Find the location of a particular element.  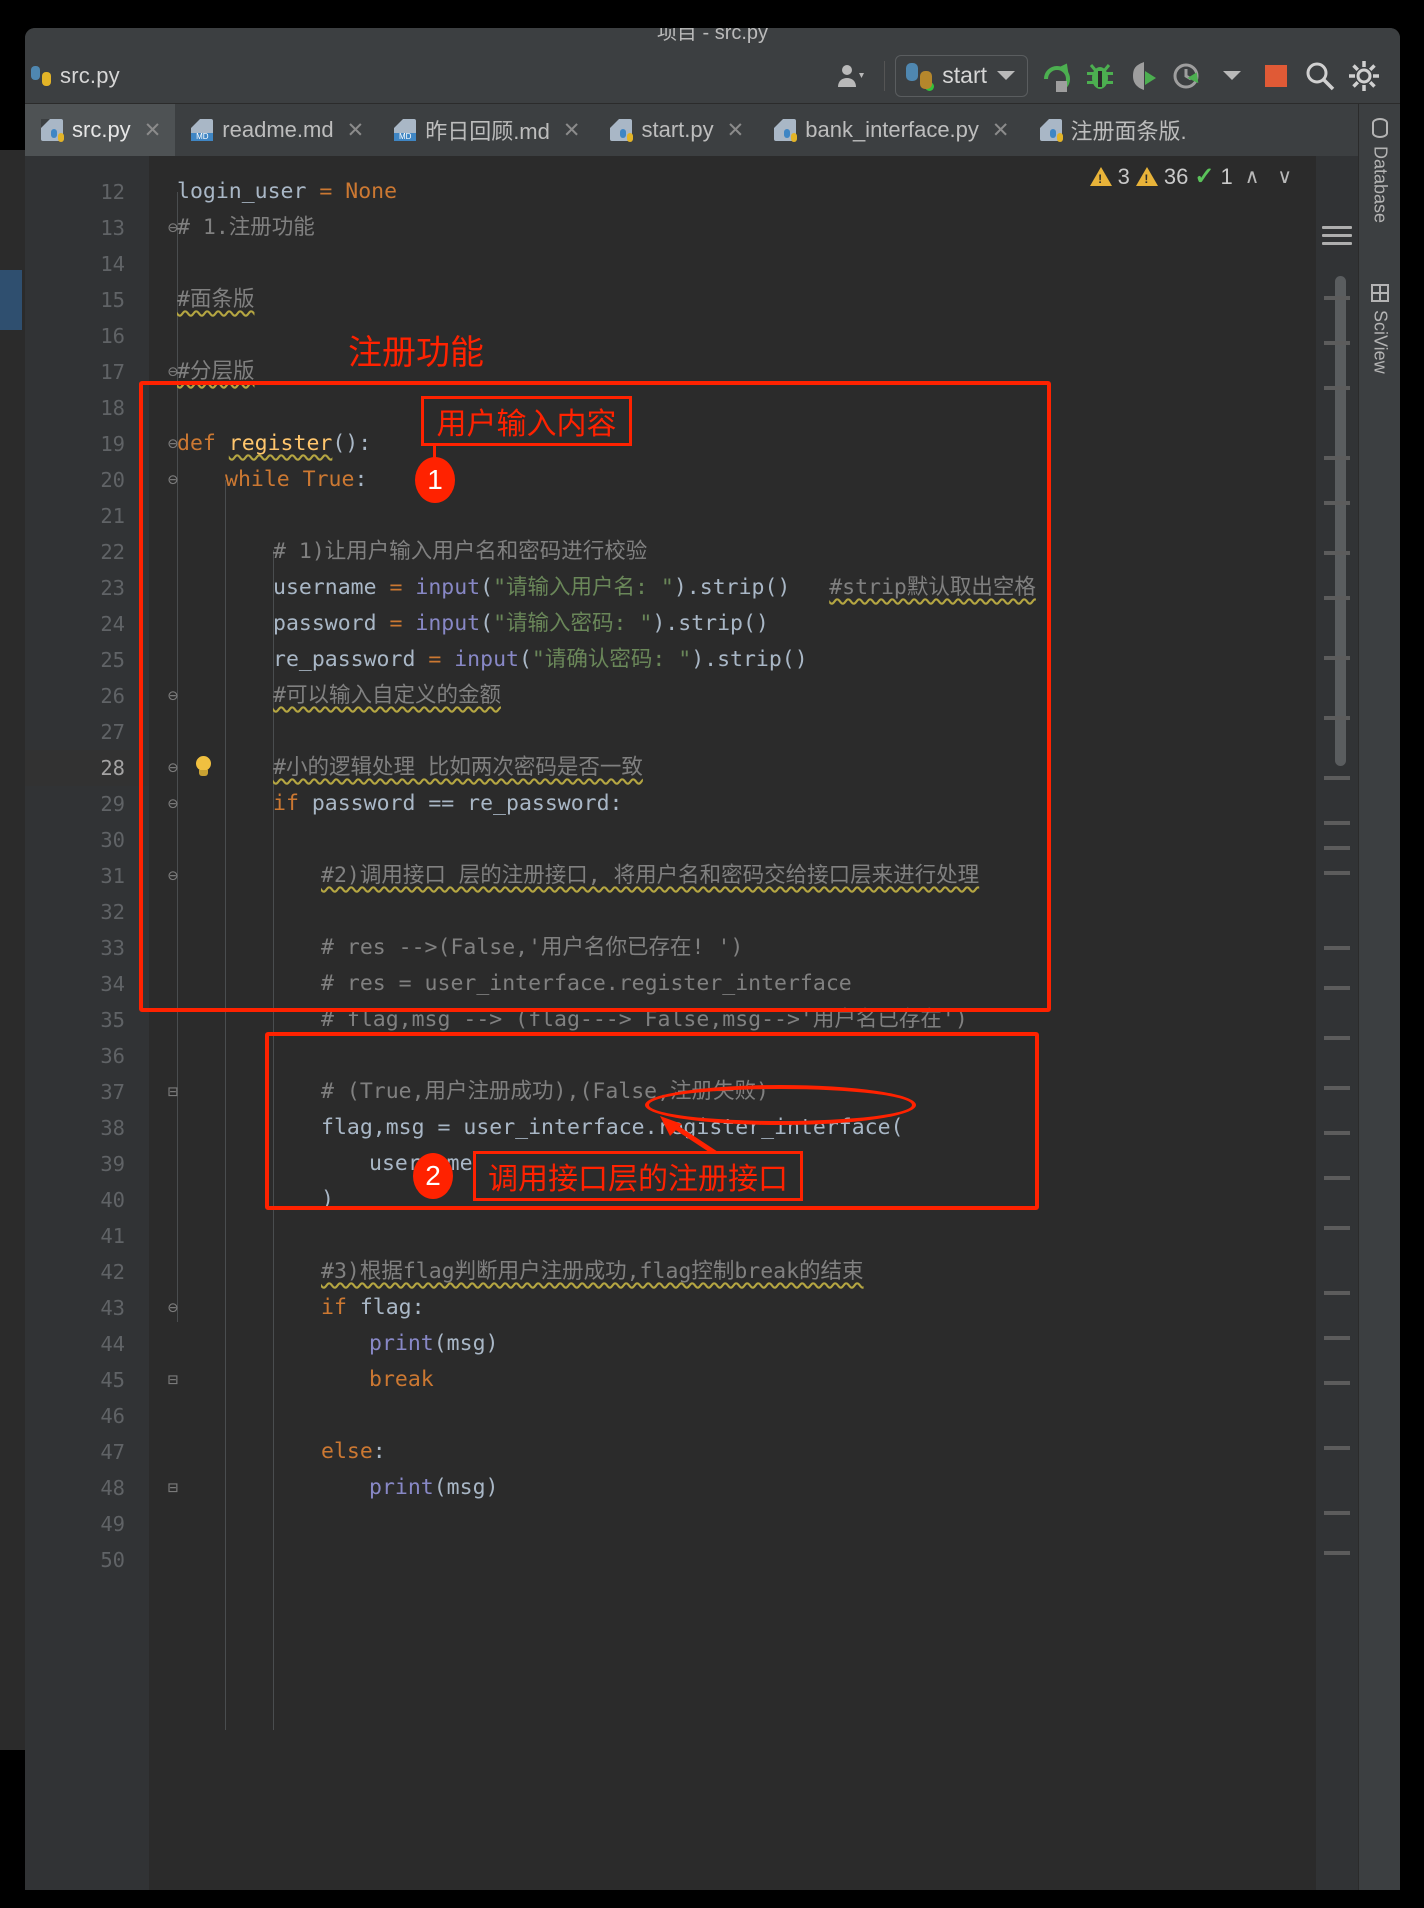

code-line: 19 ⊖ def register(): is located at coordinates (691, 444).